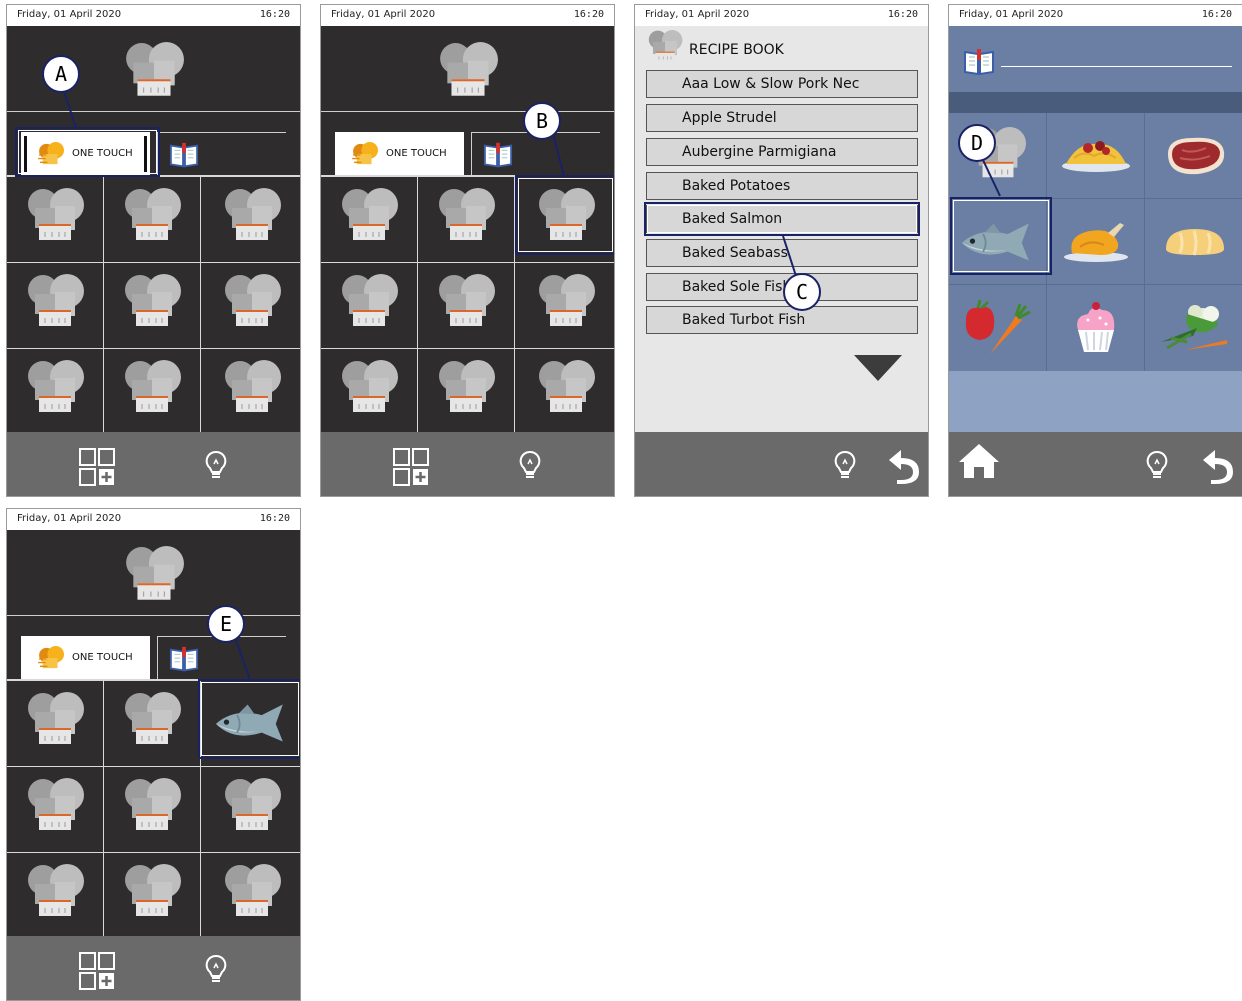 The image size is (1242, 1001). What do you see at coordinates (782, 320) in the screenshot?
I see `recipe-item: Baked Turbot Fish` at bounding box center [782, 320].